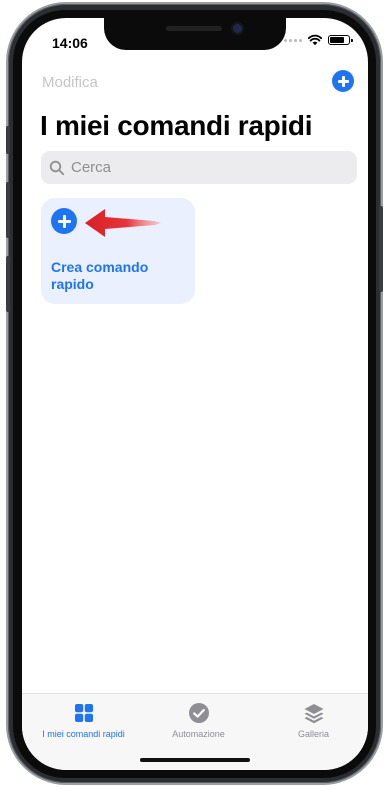 The width and height of the screenshot is (389, 789). What do you see at coordinates (83, 713) in the screenshot?
I see `grid-icon` at bounding box center [83, 713].